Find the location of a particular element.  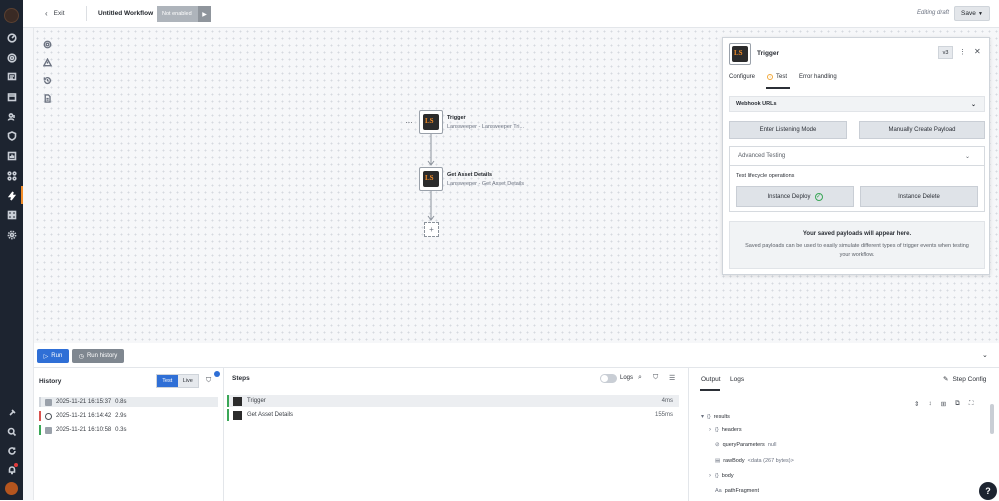

workflow-title: Untitled Workflow is located at coordinates (125, 13).